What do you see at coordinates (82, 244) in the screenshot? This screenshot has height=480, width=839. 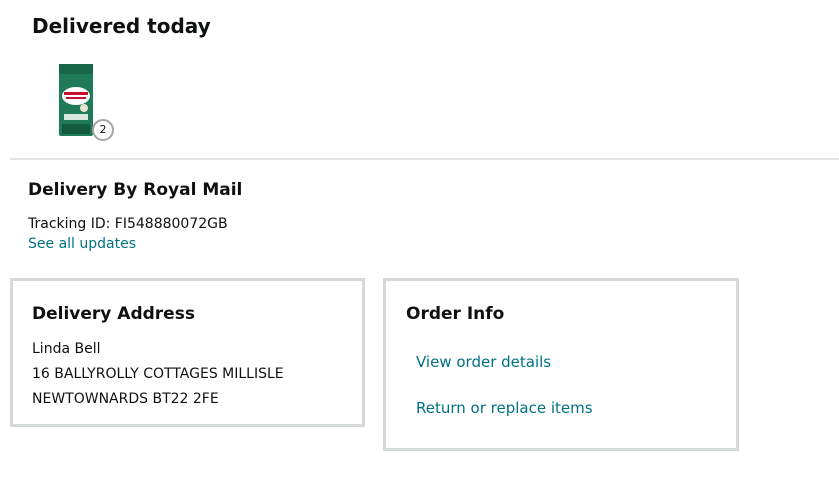 I see `see-all-updates-link: See all updates` at bounding box center [82, 244].